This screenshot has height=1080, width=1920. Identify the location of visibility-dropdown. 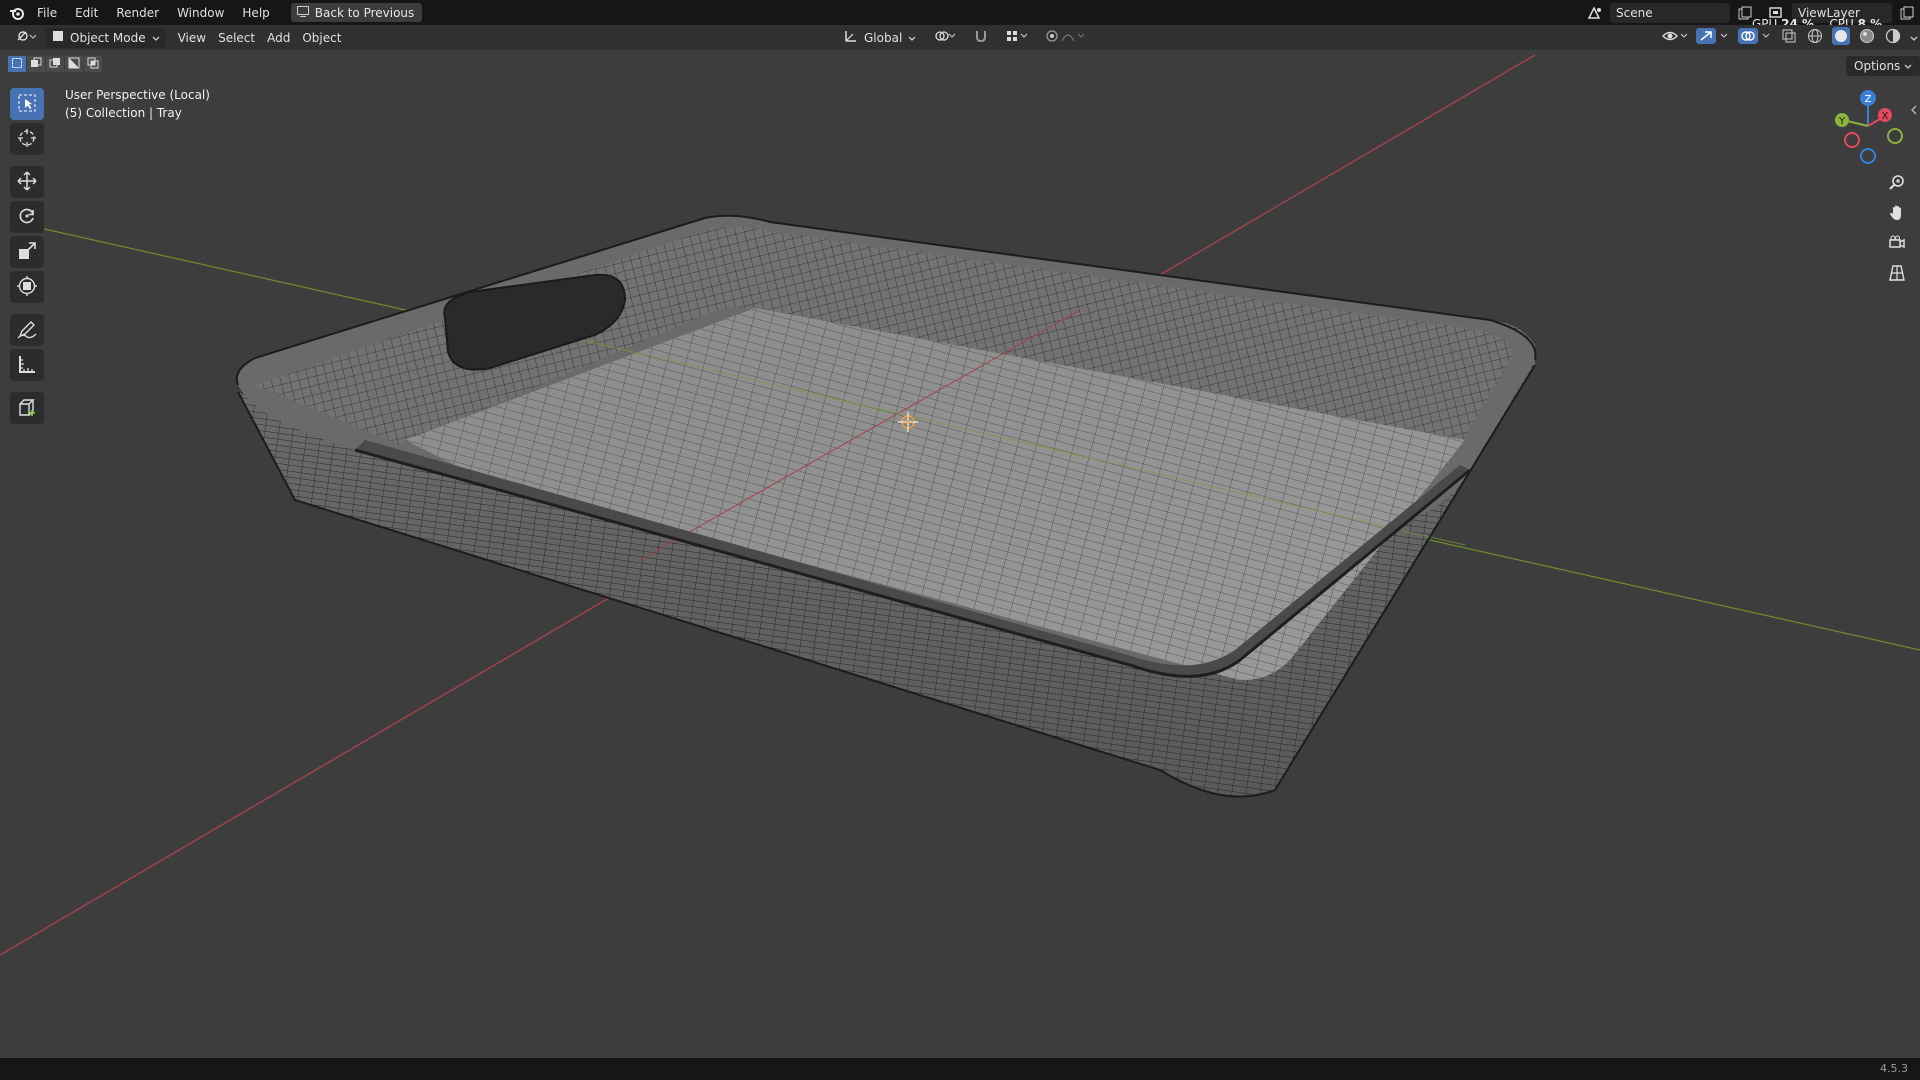
(1675, 38).